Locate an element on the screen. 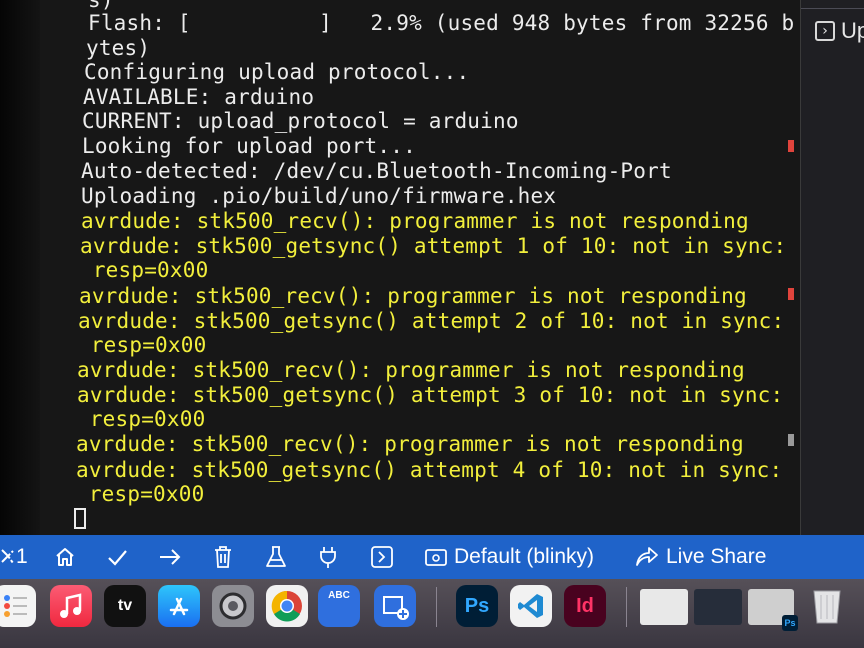  system-preferences-app-icon is located at coordinates (233, 606).